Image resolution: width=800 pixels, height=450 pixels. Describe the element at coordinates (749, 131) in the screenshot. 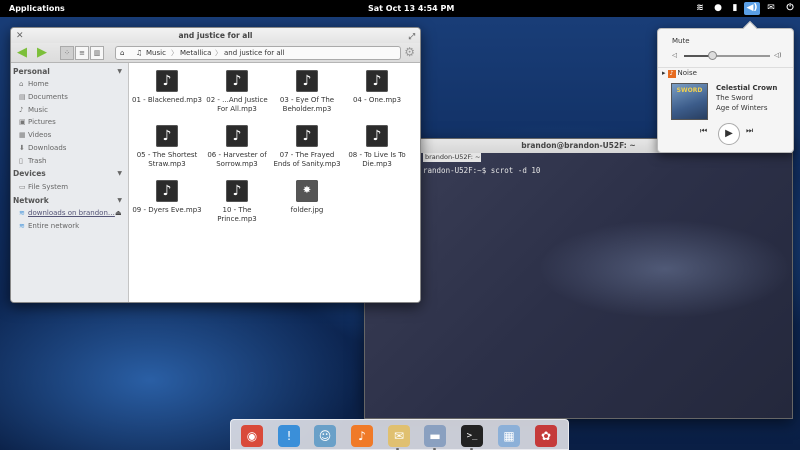

I see `next-icon: ⏭` at that location.